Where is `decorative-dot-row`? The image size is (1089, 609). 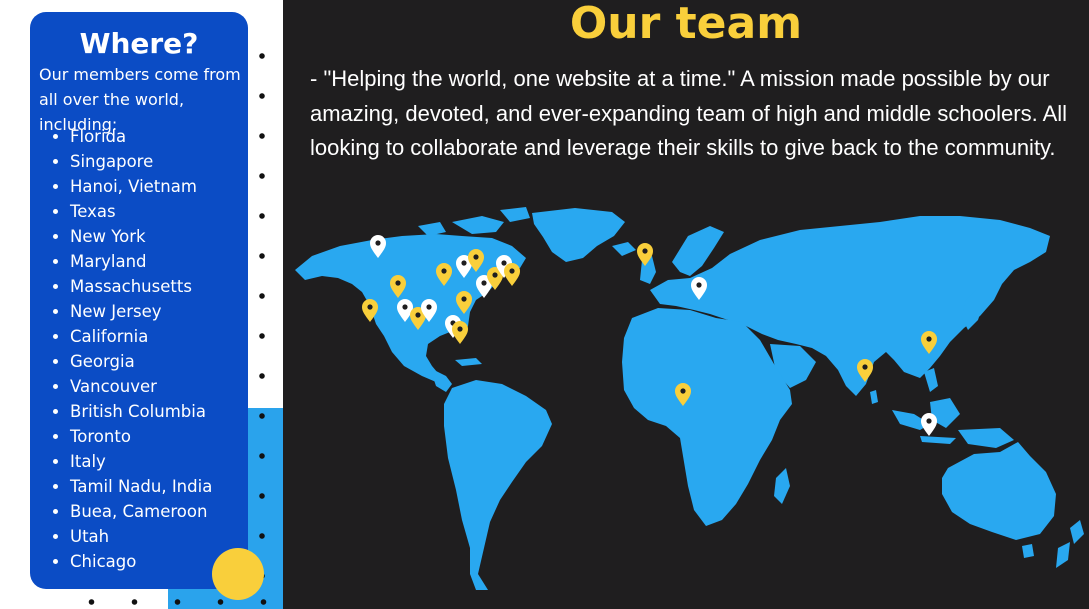 decorative-dot-row is located at coordinates (176, 602).